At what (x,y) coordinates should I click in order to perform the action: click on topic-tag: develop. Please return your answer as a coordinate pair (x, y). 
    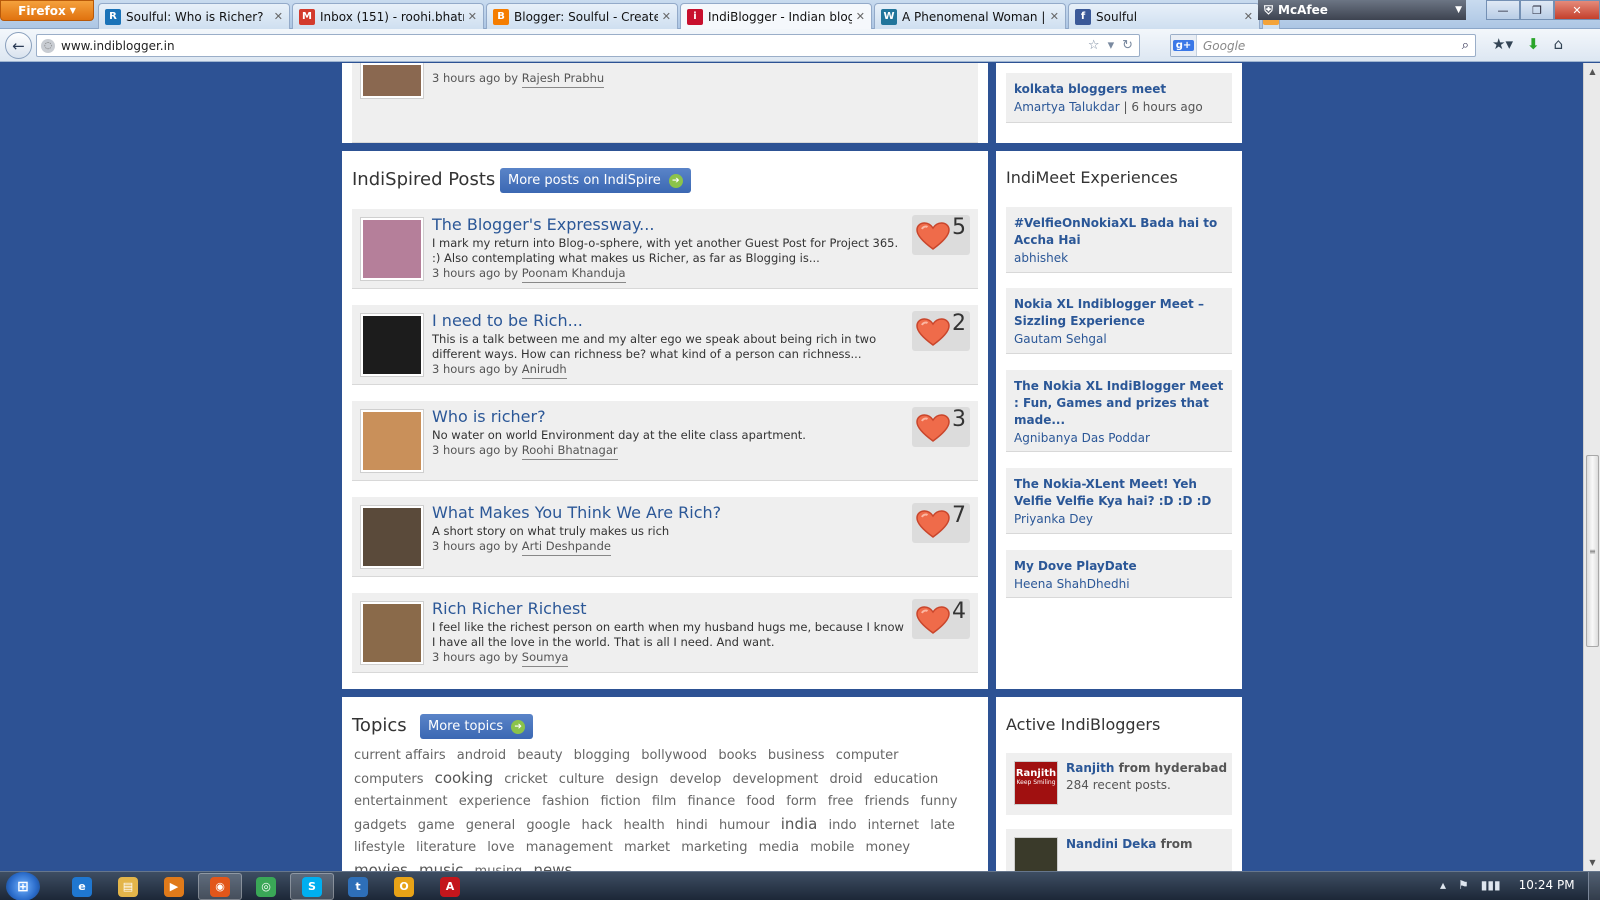
    Looking at the image, I should click on (696, 779).